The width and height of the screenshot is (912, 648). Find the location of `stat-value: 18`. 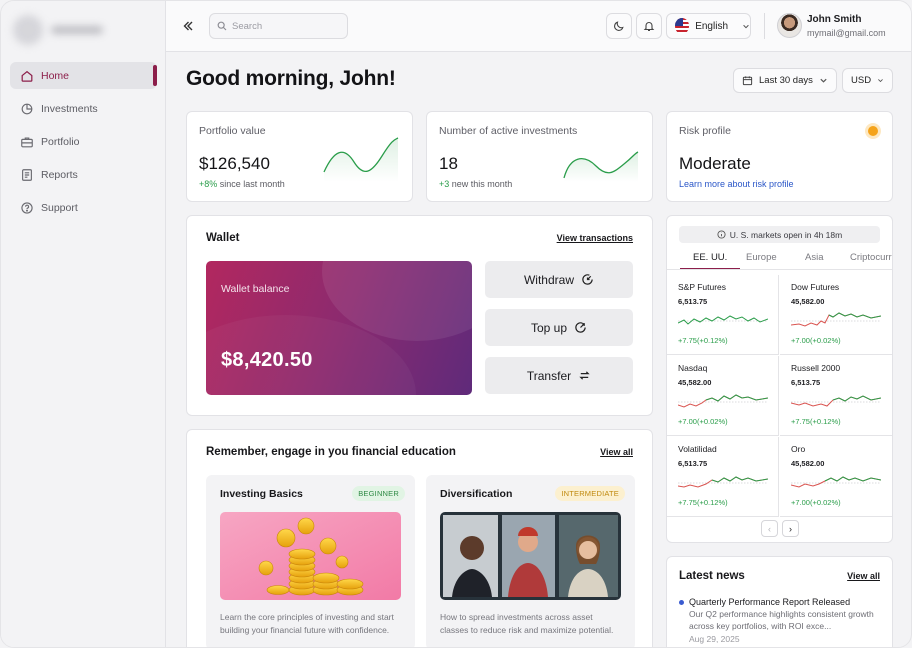

stat-value: 18 is located at coordinates (448, 163).